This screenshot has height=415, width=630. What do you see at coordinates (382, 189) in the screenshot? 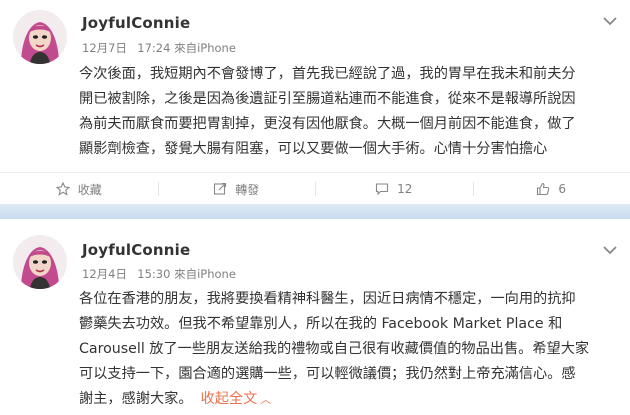
I see `comment-icon` at bounding box center [382, 189].